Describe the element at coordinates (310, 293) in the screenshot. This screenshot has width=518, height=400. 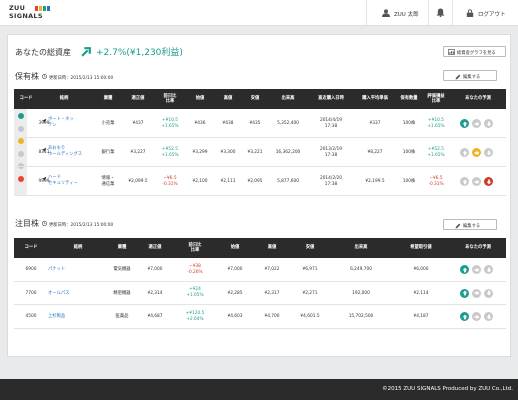
I see `table-cell: ¥2,271` at that location.